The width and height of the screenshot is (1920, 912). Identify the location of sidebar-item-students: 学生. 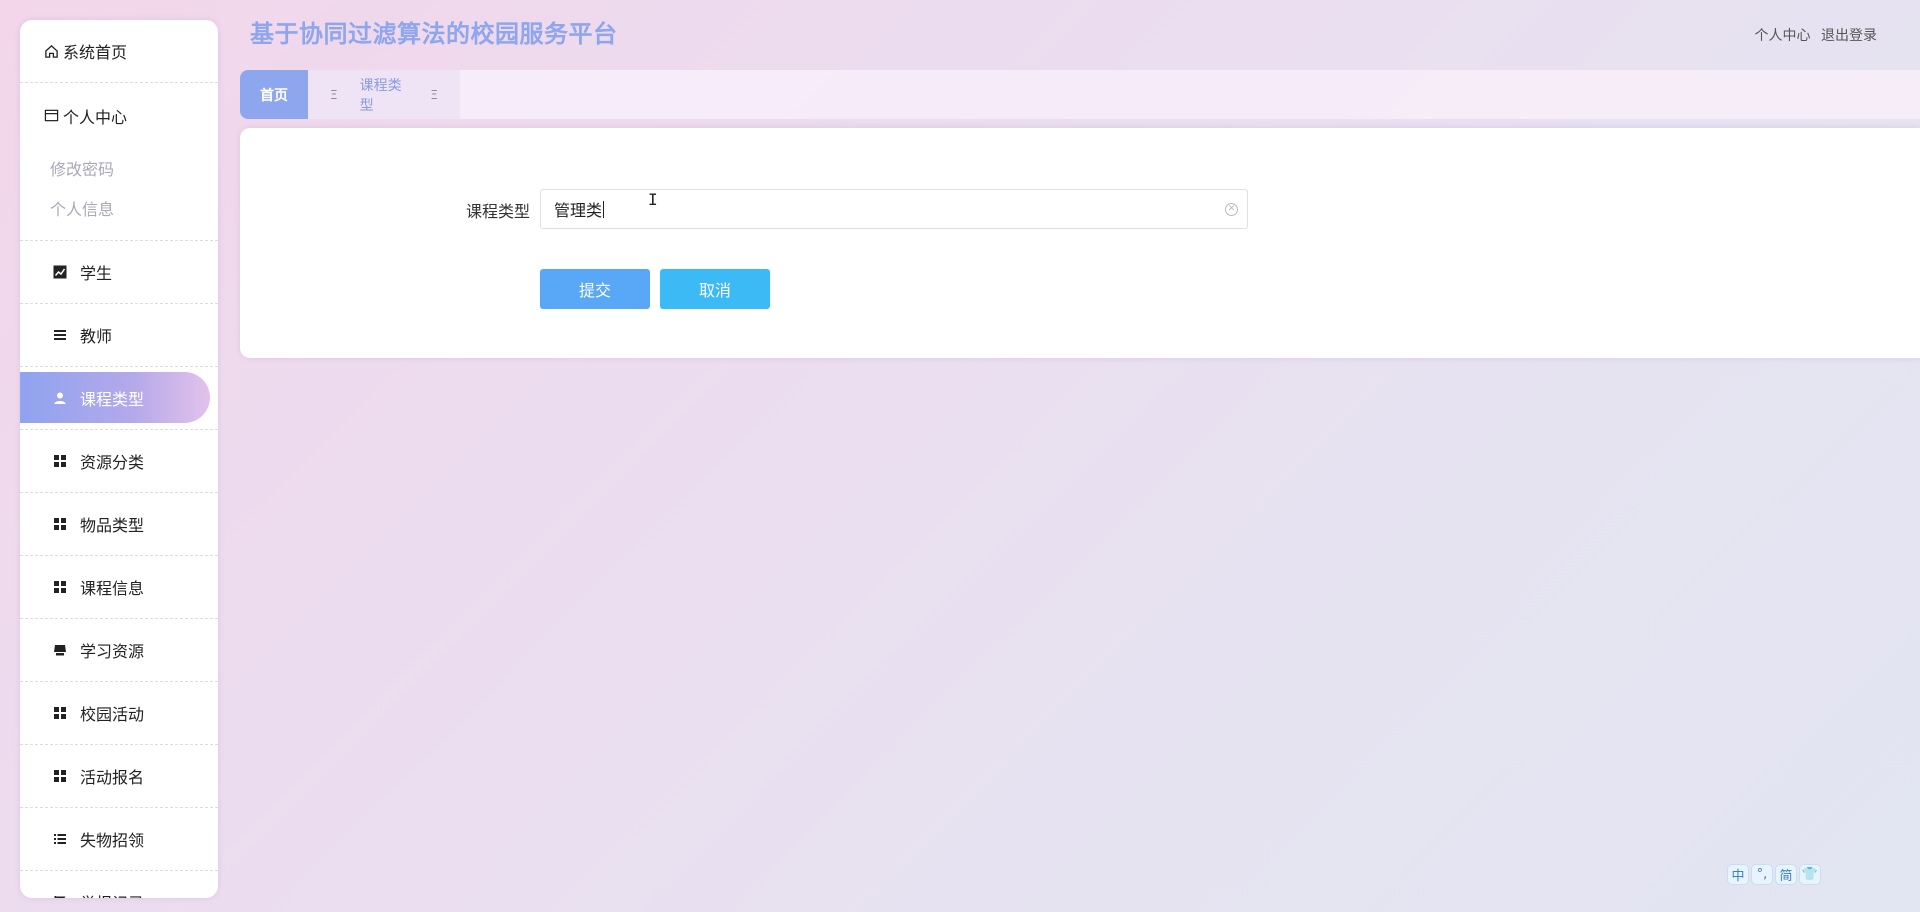
(119, 272).